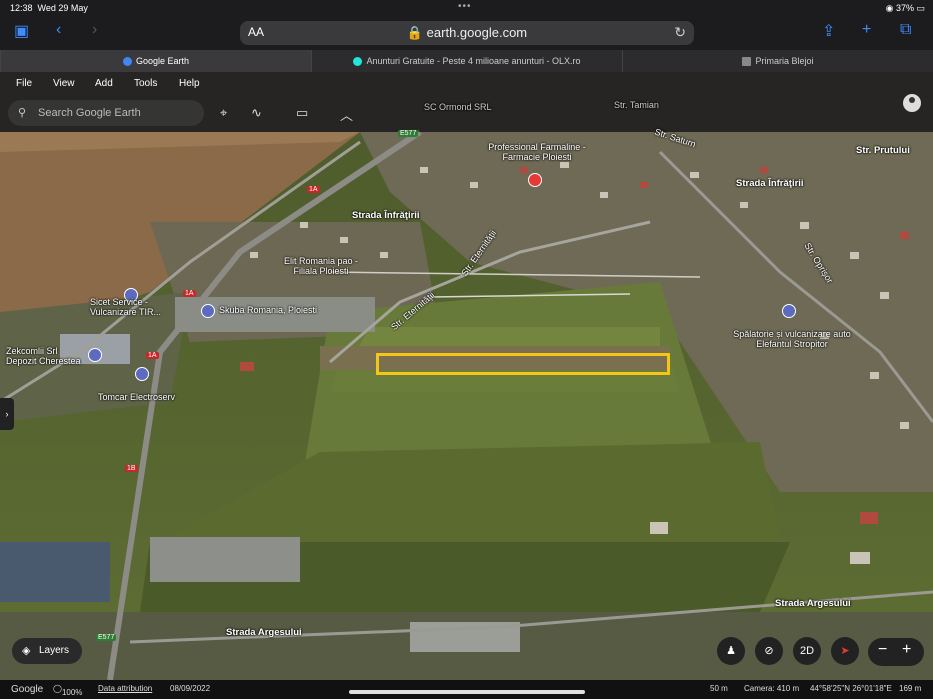 The width and height of the screenshot is (933, 699). What do you see at coordinates (789, 311) in the screenshot?
I see `spalatorie-pin-icon` at bounding box center [789, 311].